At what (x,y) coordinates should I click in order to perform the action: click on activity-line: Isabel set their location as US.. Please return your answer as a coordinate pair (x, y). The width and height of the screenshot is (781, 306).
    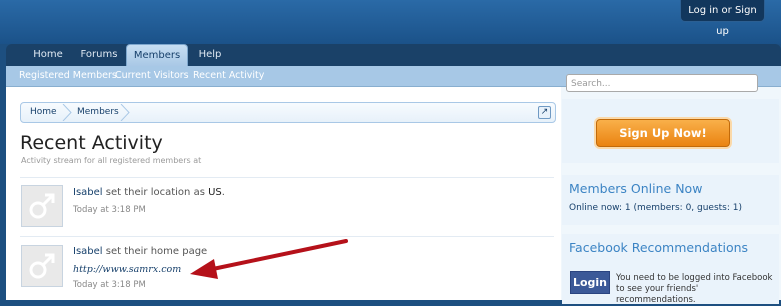
    Looking at the image, I should click on (149, 192).